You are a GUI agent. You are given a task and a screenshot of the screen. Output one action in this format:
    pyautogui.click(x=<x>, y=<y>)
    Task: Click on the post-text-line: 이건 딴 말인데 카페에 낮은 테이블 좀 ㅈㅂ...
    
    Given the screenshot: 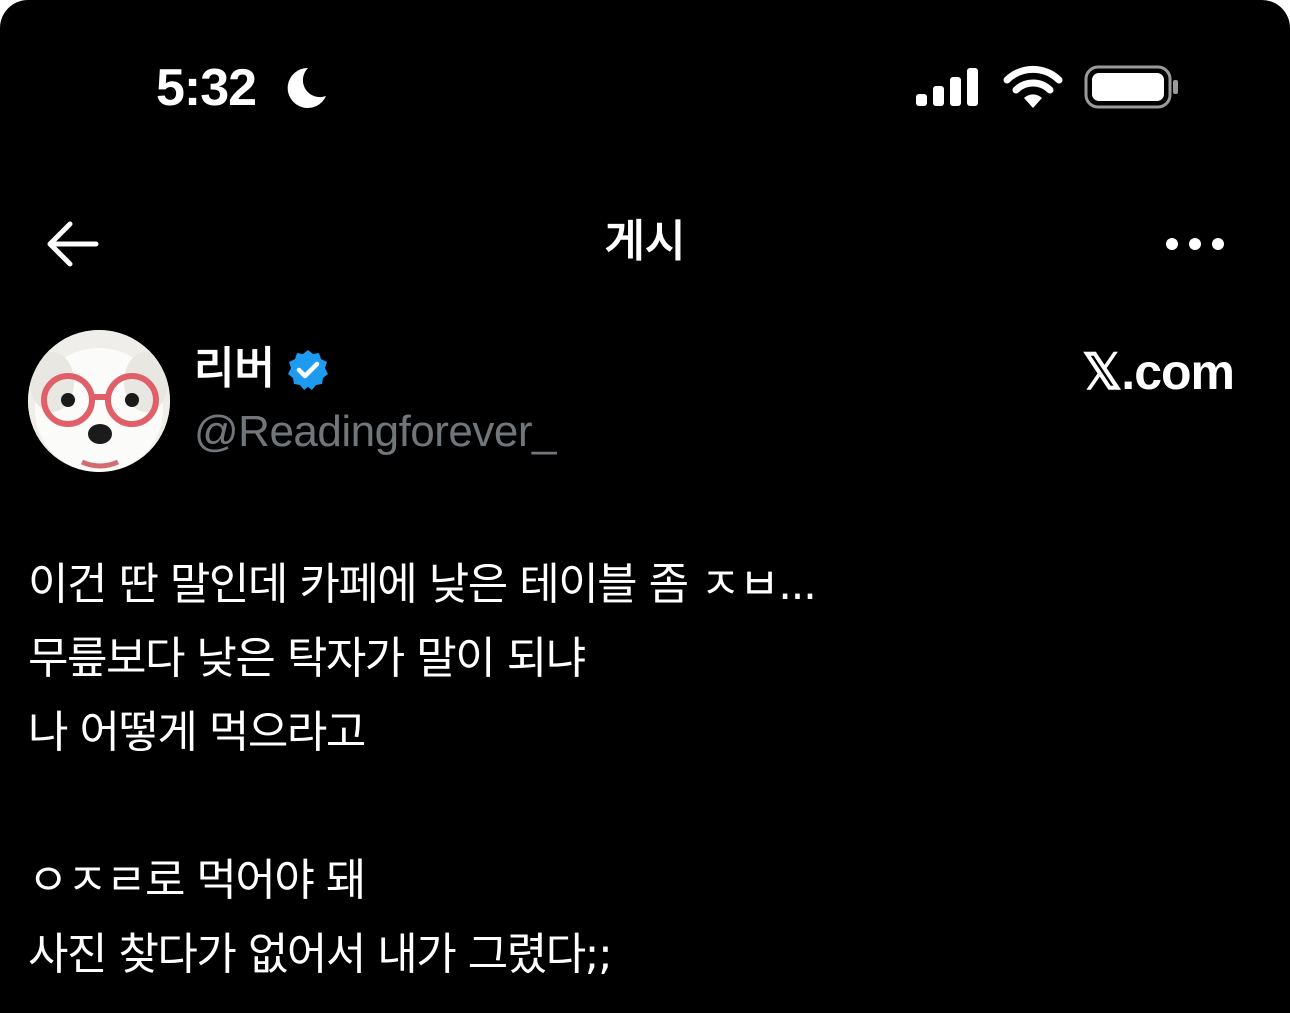 What is the action you would take?
    pyautogui.click(x=422, y=584)
    